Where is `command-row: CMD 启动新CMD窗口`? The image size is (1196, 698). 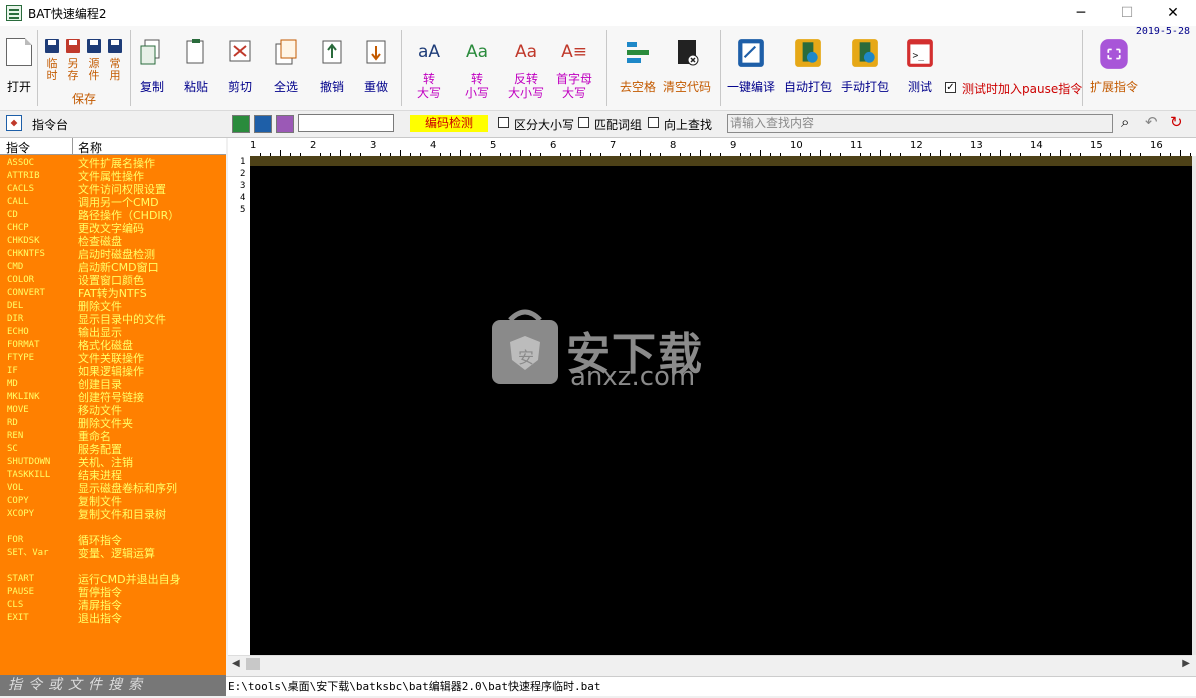 command-row: CMD 启动新CMD窗口 is located at coordinates (113, 267).